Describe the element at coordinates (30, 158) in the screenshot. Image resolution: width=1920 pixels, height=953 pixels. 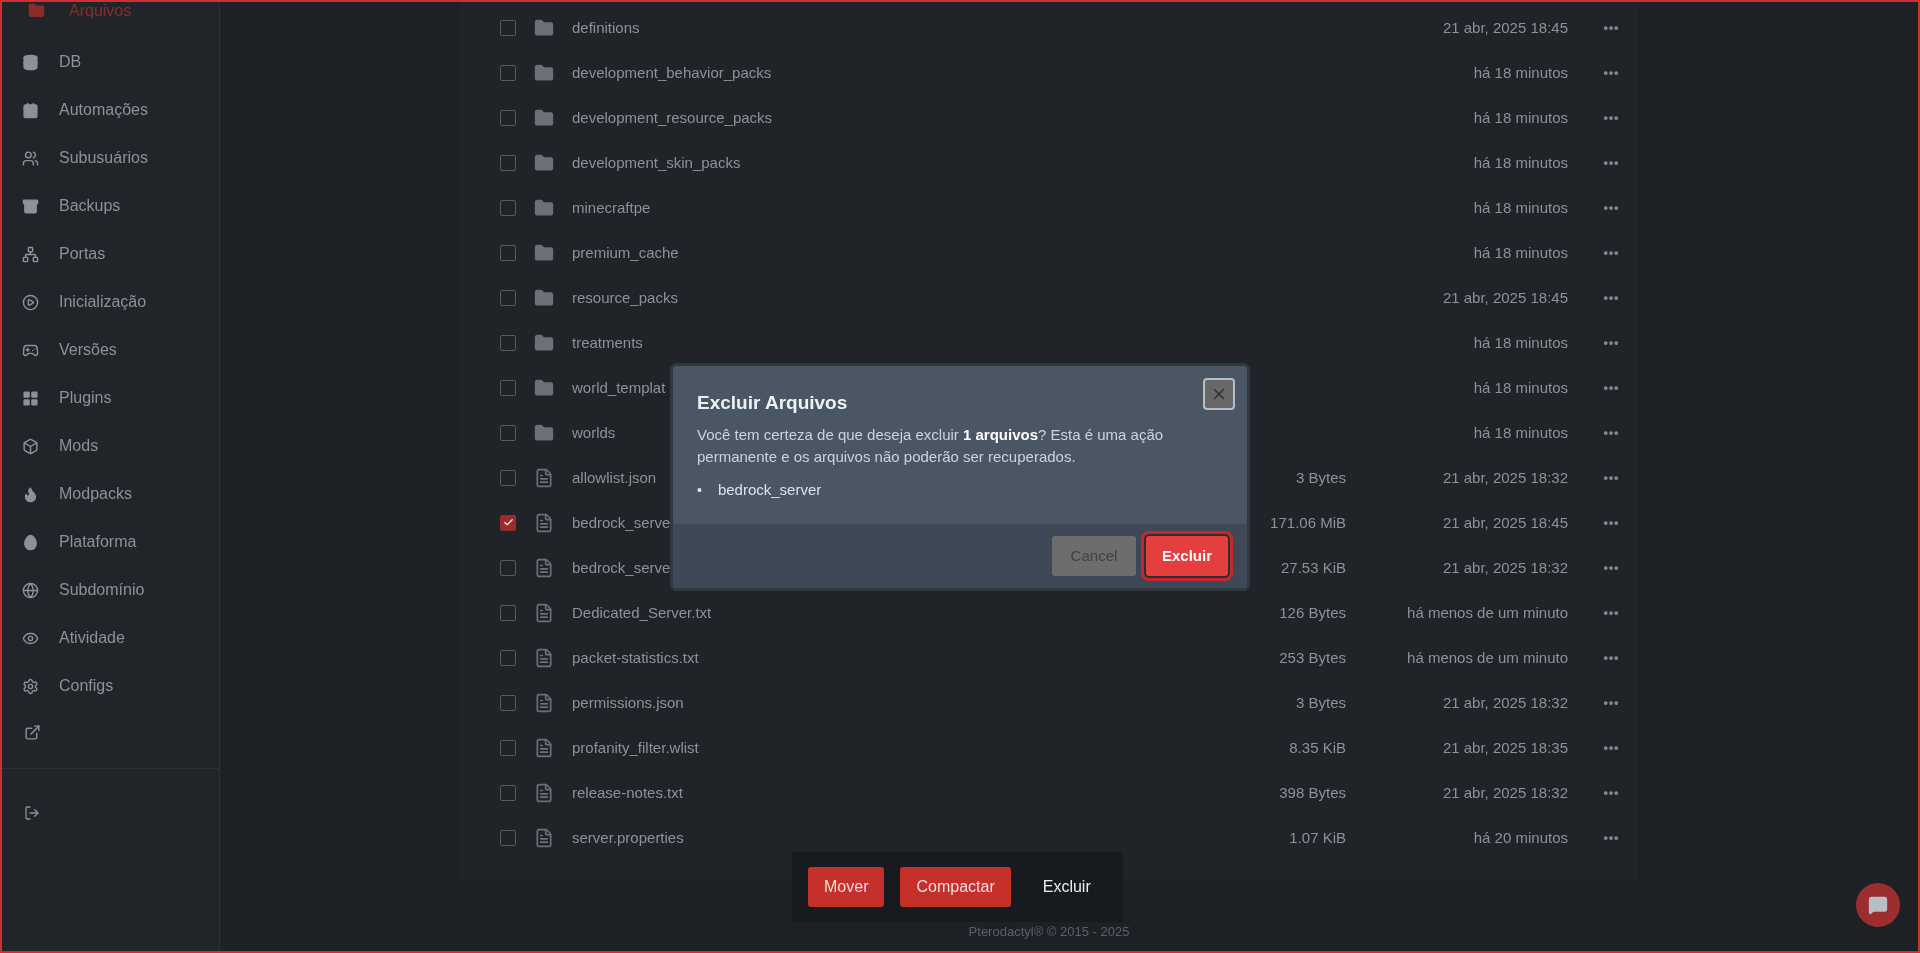
I see `users-icon` at that location.